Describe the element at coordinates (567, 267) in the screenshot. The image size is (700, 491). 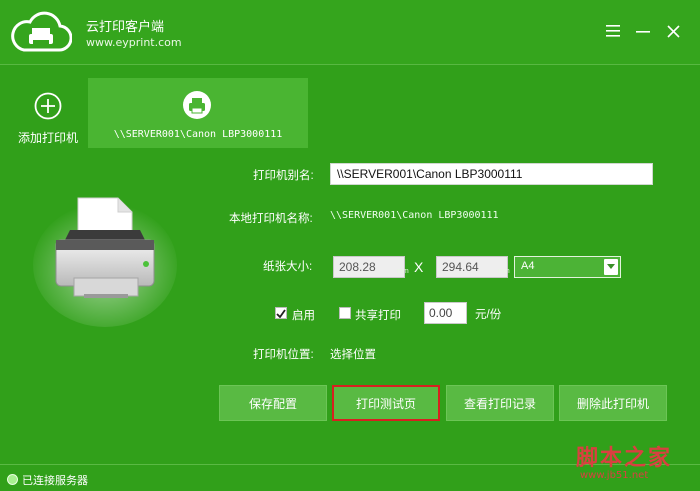
I see `paper-size-select: A4` at that location.